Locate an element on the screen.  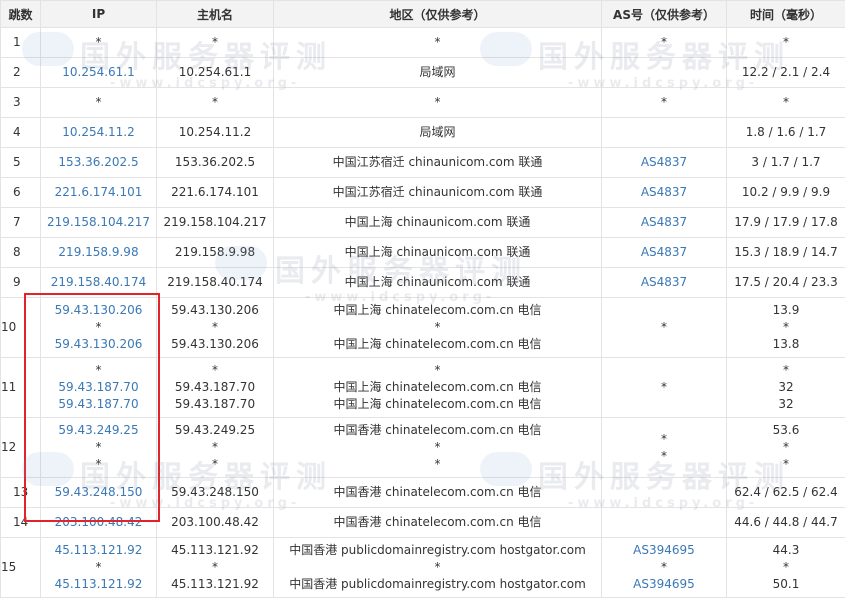
cell-region: 中国上海 chinaunicom.com 联通 is located at coordinates (437, 222).